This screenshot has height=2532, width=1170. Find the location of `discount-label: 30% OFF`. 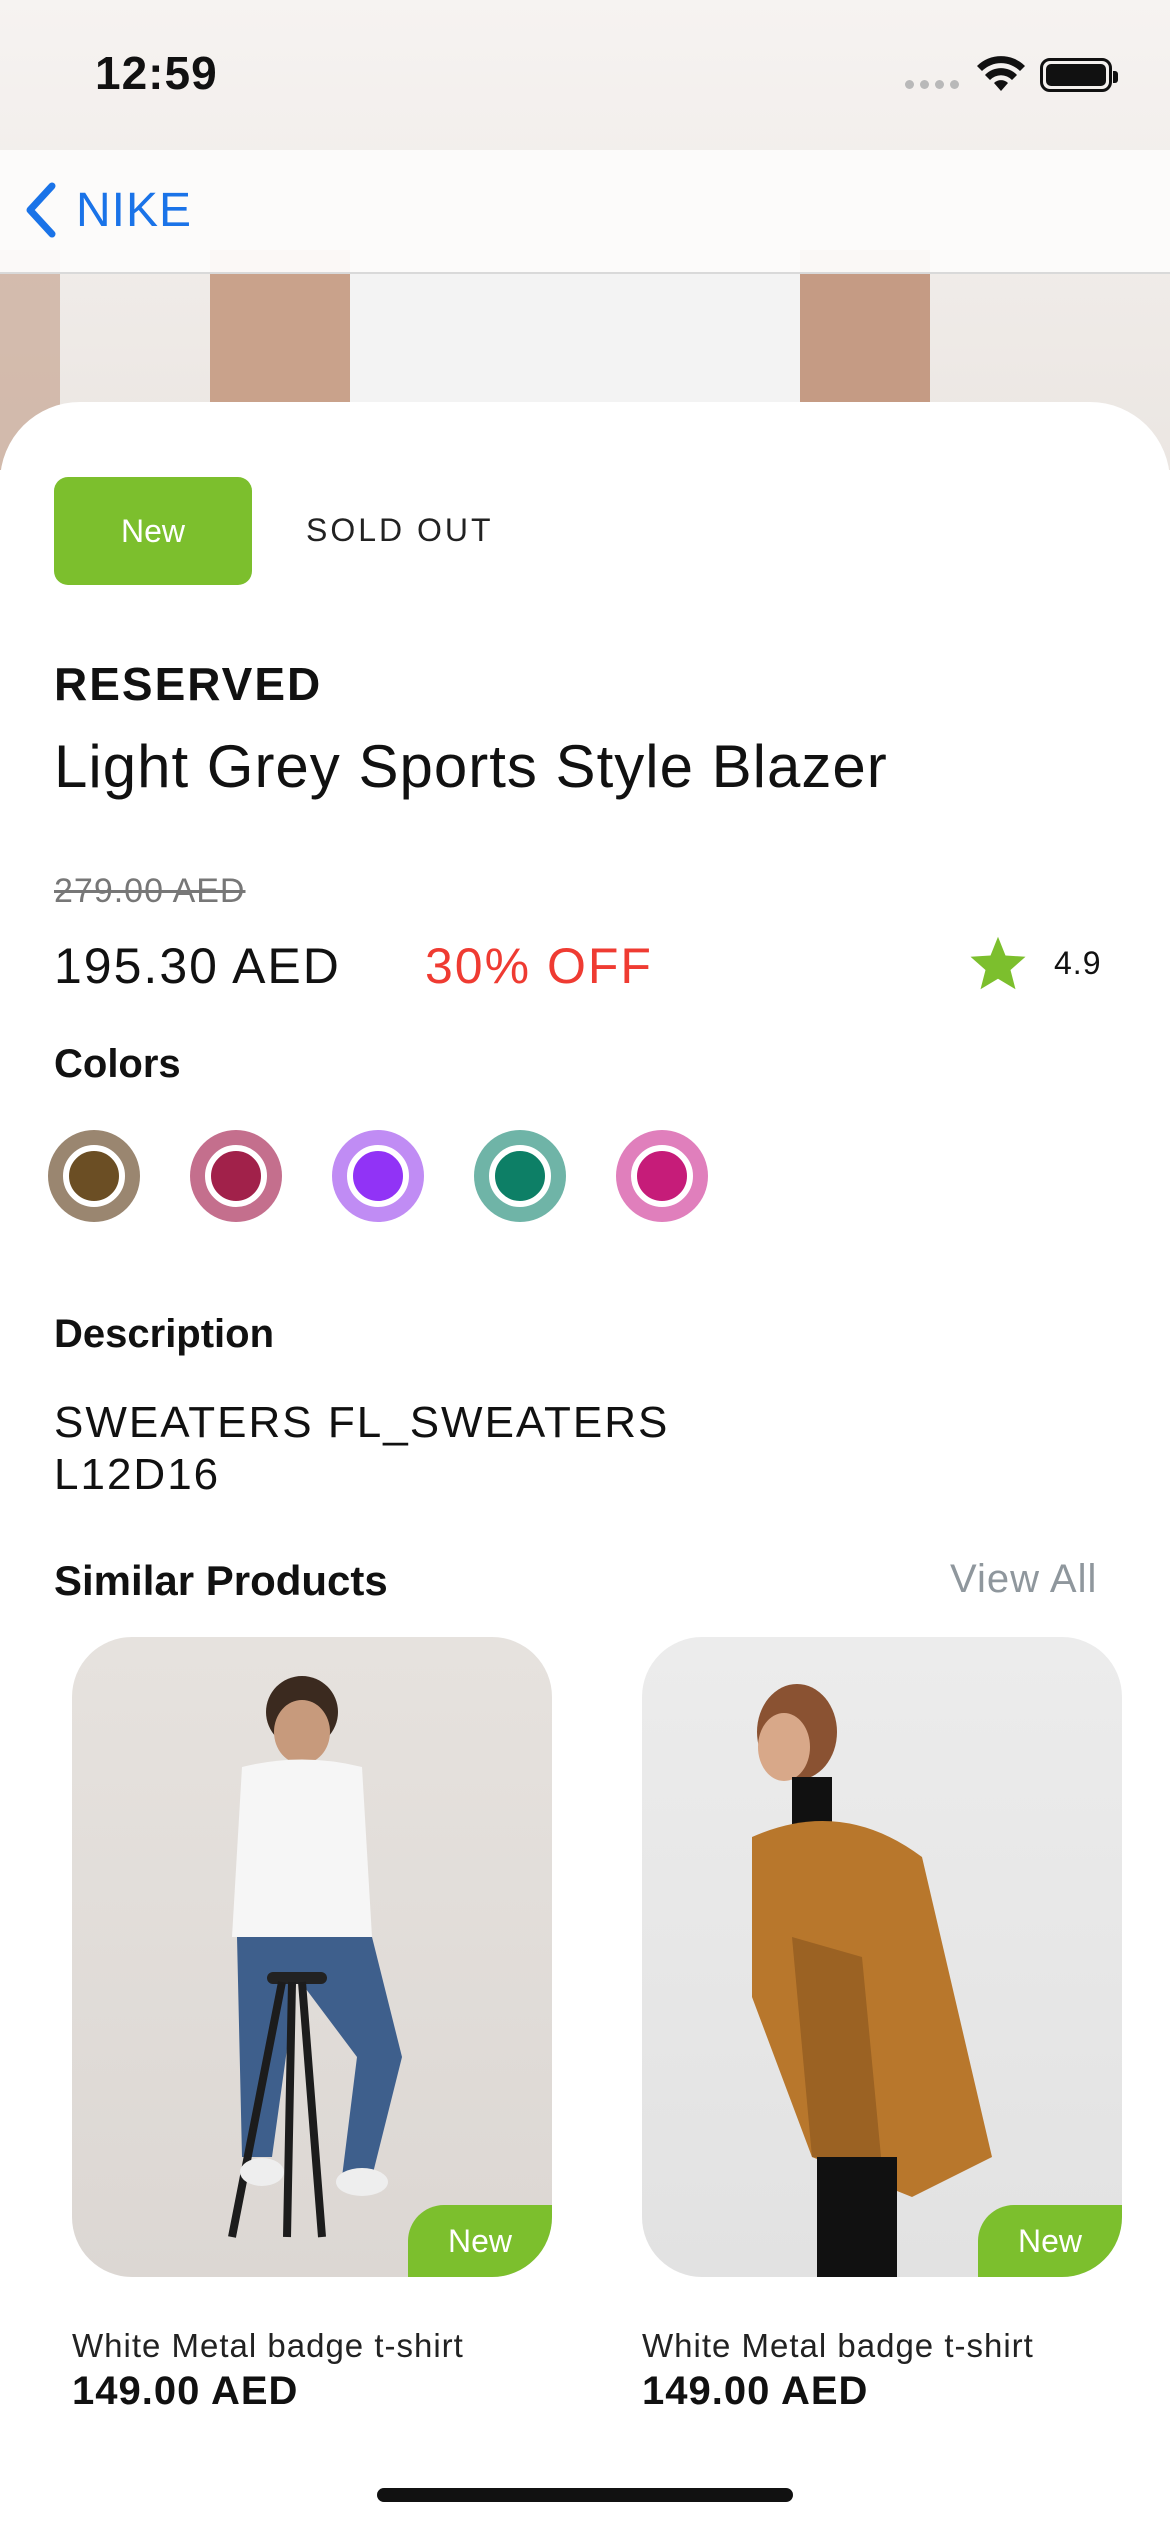

discount-label: 30% OFF is located at coordinates (539, 966).